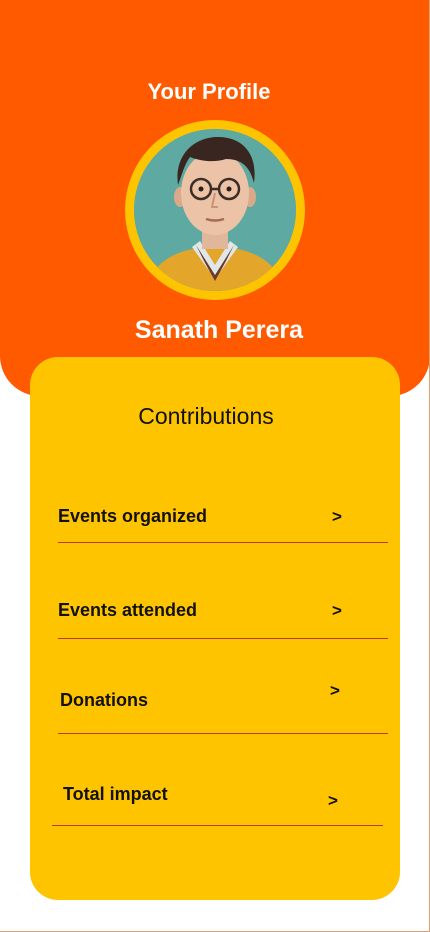 The image size is (430, 932). Describe the element at coordinates (219, 330) in the screenshot. I see `user-name: Sanath Perera` at that location.